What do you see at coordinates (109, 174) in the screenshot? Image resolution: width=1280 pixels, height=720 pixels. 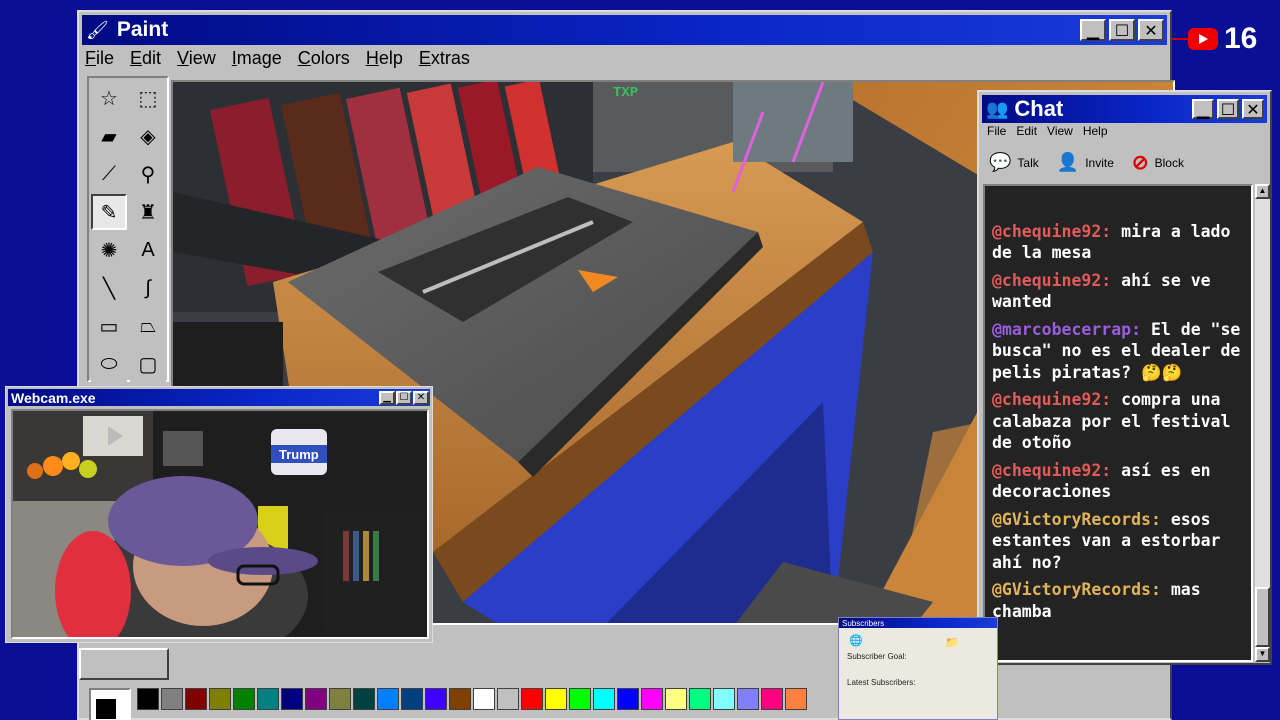 I see `tool-color-picker: ⟋` at bounding box center [109, 174].